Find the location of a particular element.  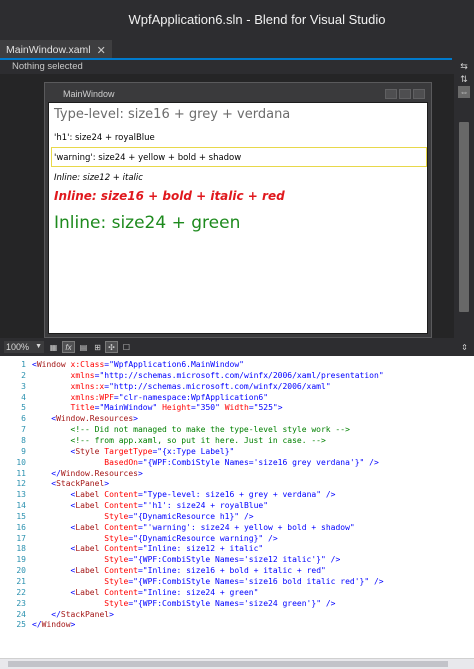

code-token: StackPanel is located at coordinates (80, 484).